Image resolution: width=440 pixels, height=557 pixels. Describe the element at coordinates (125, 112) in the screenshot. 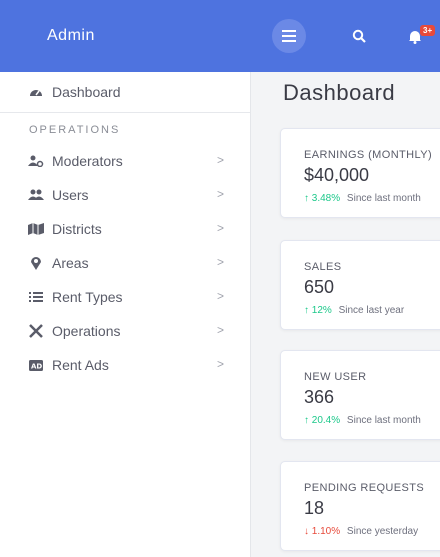

I see `divider` at that location.